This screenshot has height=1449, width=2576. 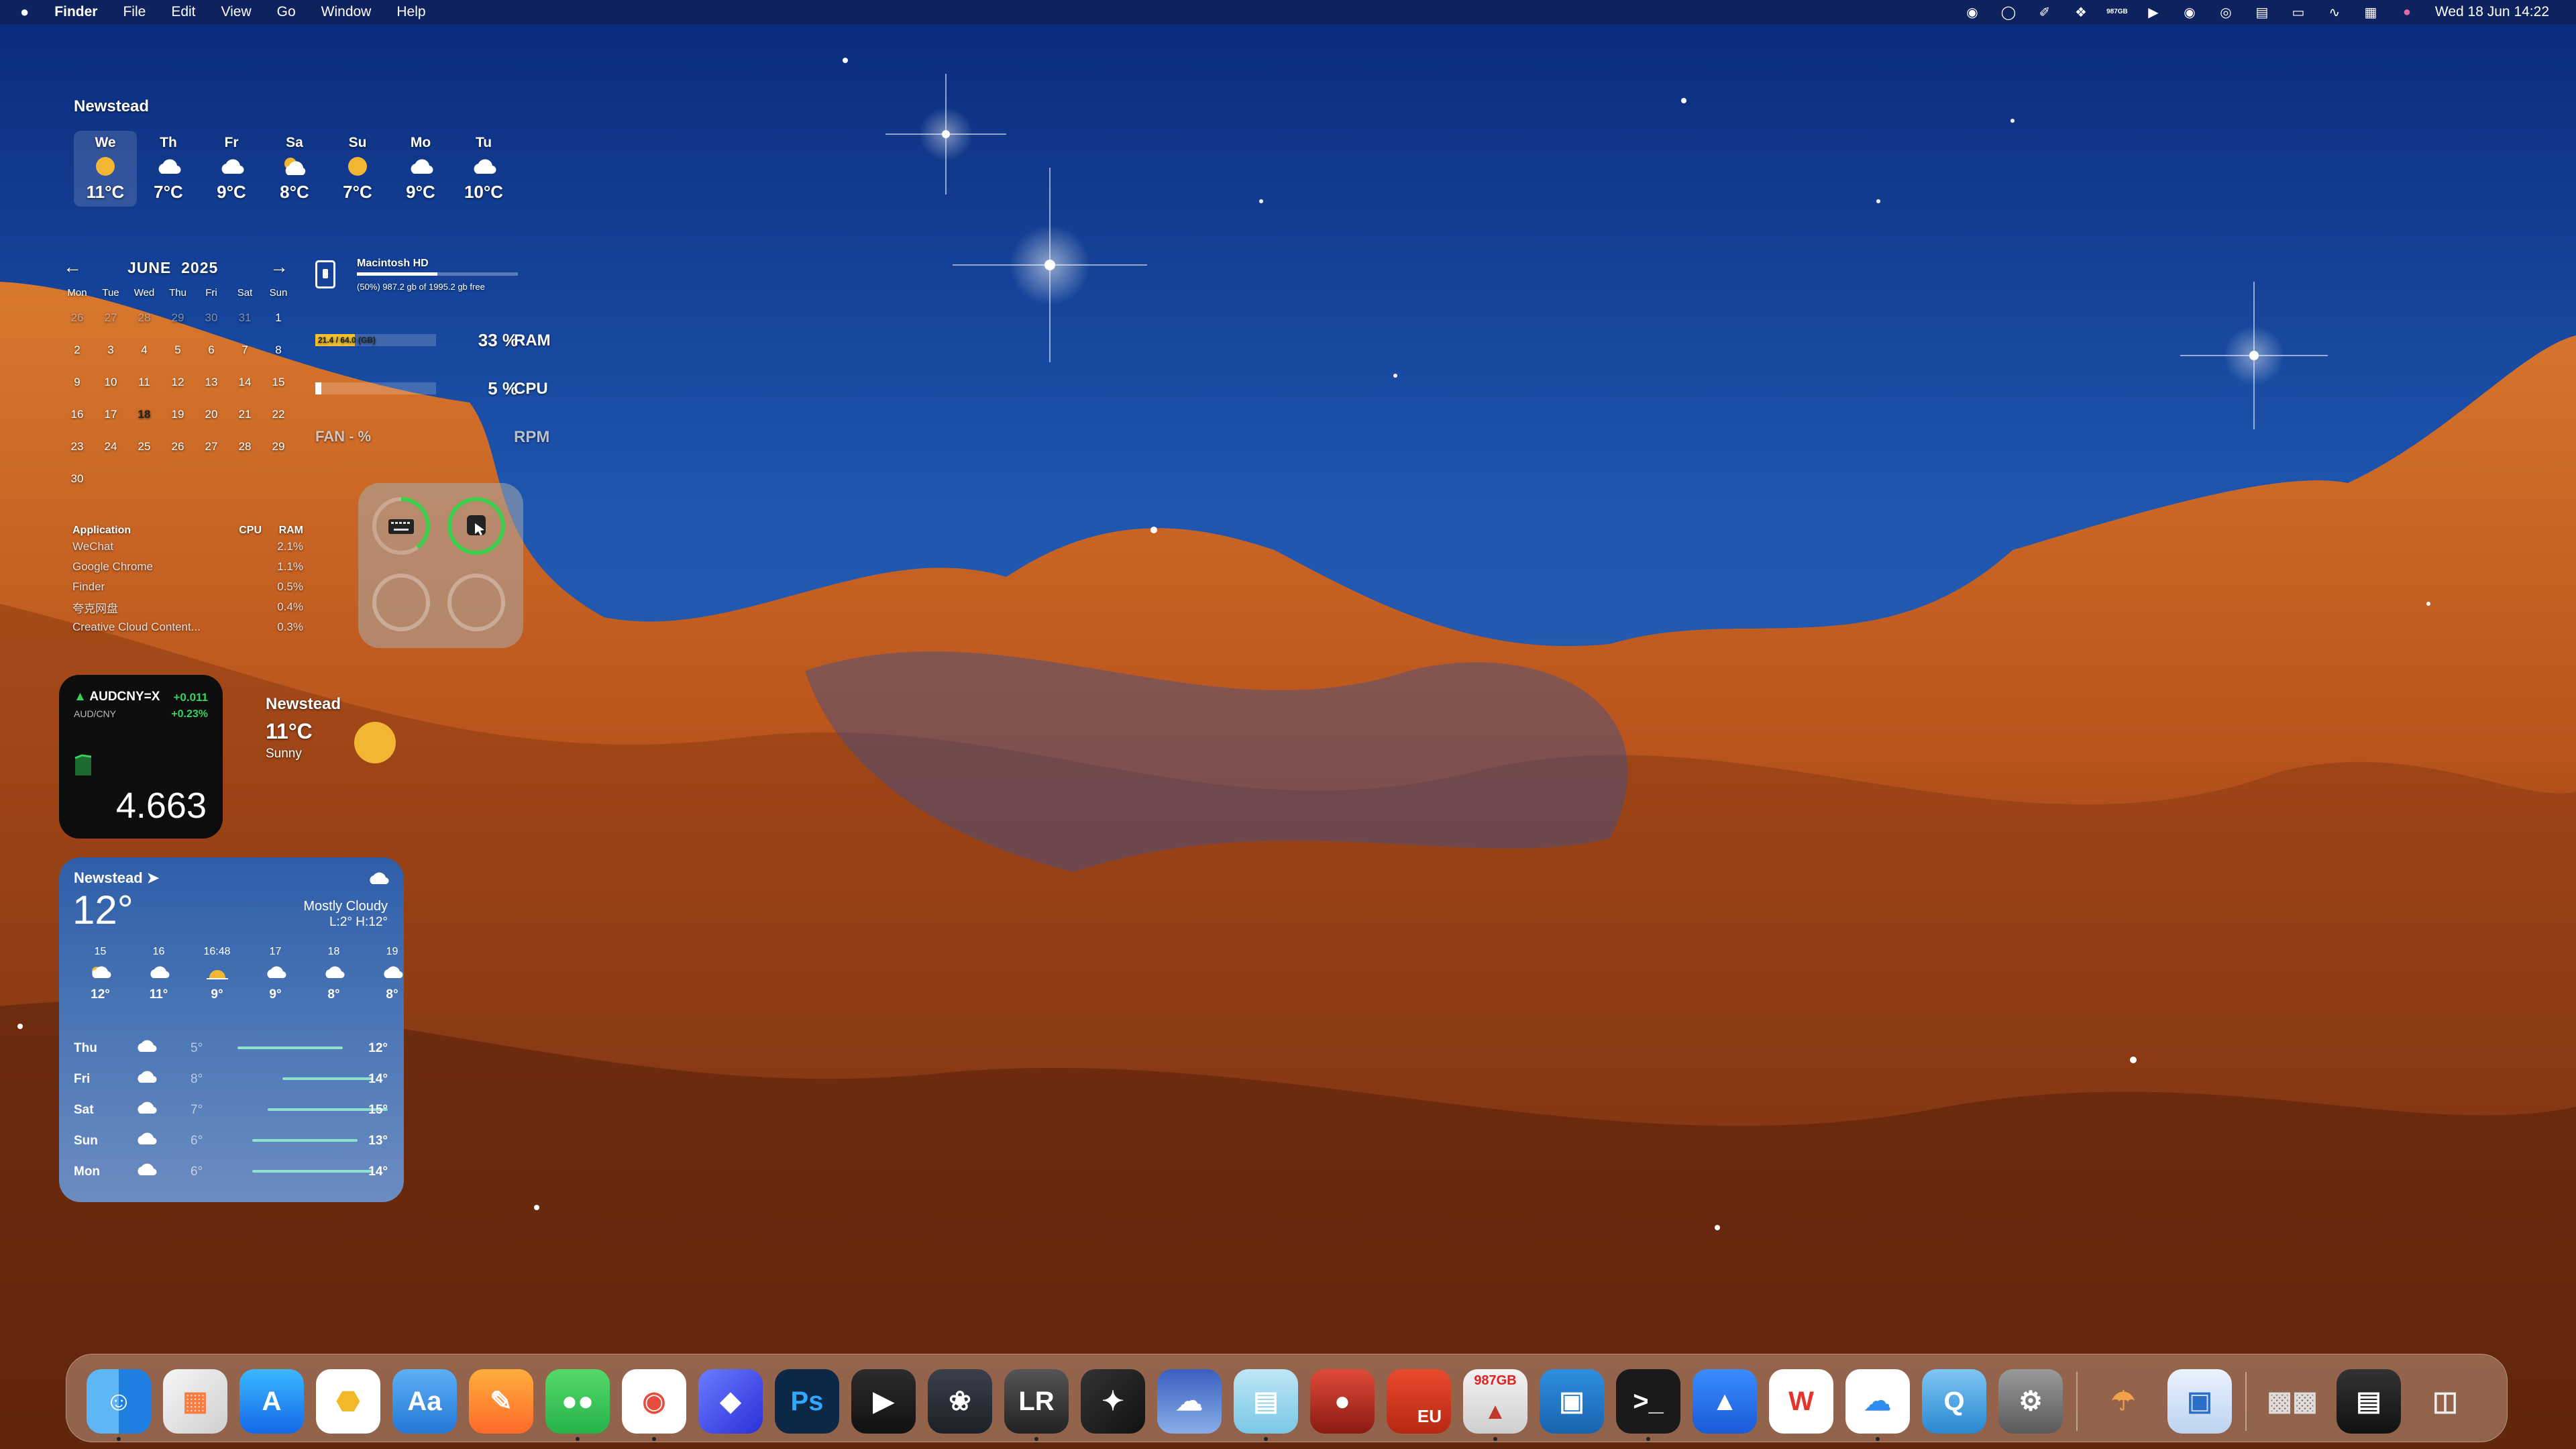 What do you see at coordinates (211, 350) in the screenshot?
I see `calendar-day: 6` at bounding box center [211, 350].